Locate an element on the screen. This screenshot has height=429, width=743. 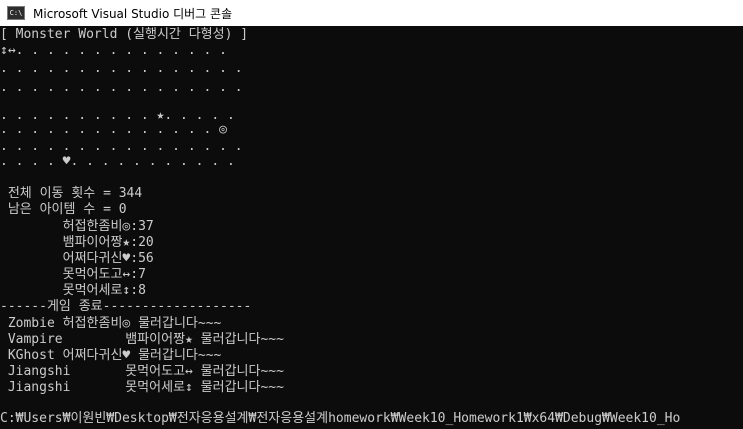
console-line-jiangshi-h-score: 못먹어도고↔:7 is located at coordinates (73, 274).